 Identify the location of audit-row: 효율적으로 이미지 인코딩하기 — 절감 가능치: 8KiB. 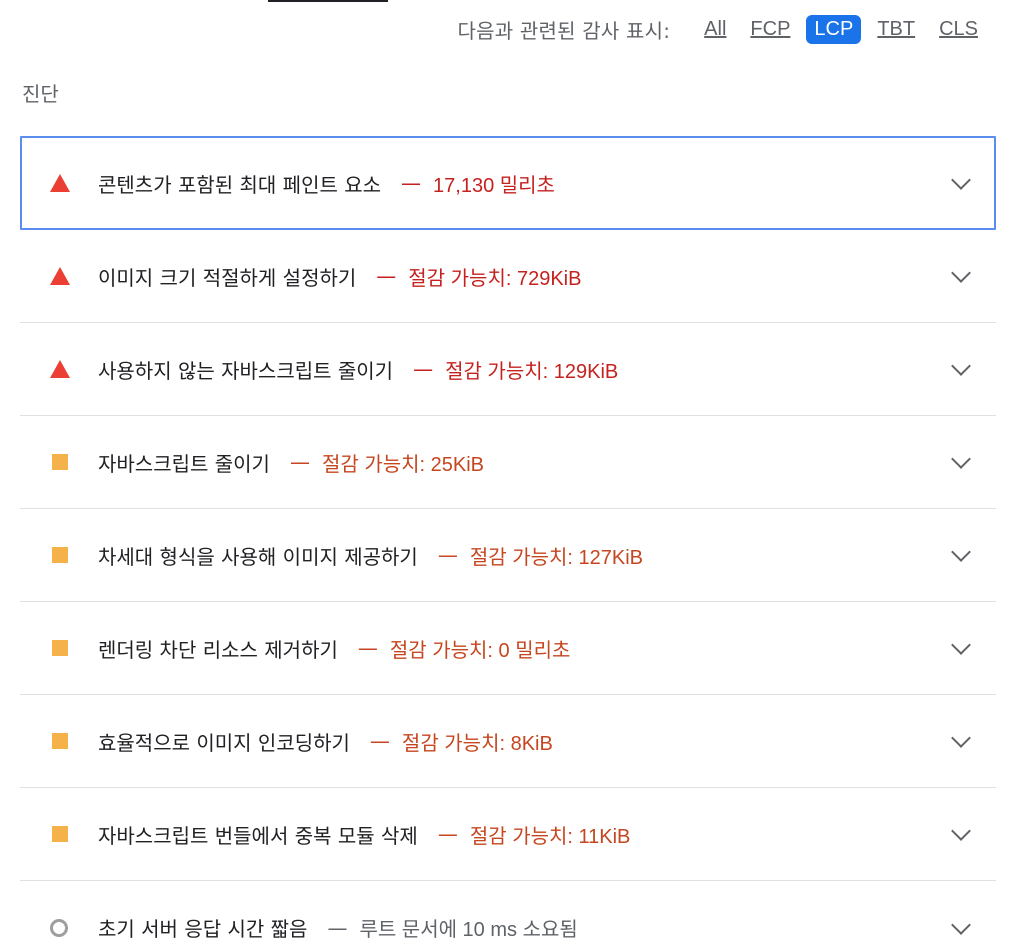
(508, 741).